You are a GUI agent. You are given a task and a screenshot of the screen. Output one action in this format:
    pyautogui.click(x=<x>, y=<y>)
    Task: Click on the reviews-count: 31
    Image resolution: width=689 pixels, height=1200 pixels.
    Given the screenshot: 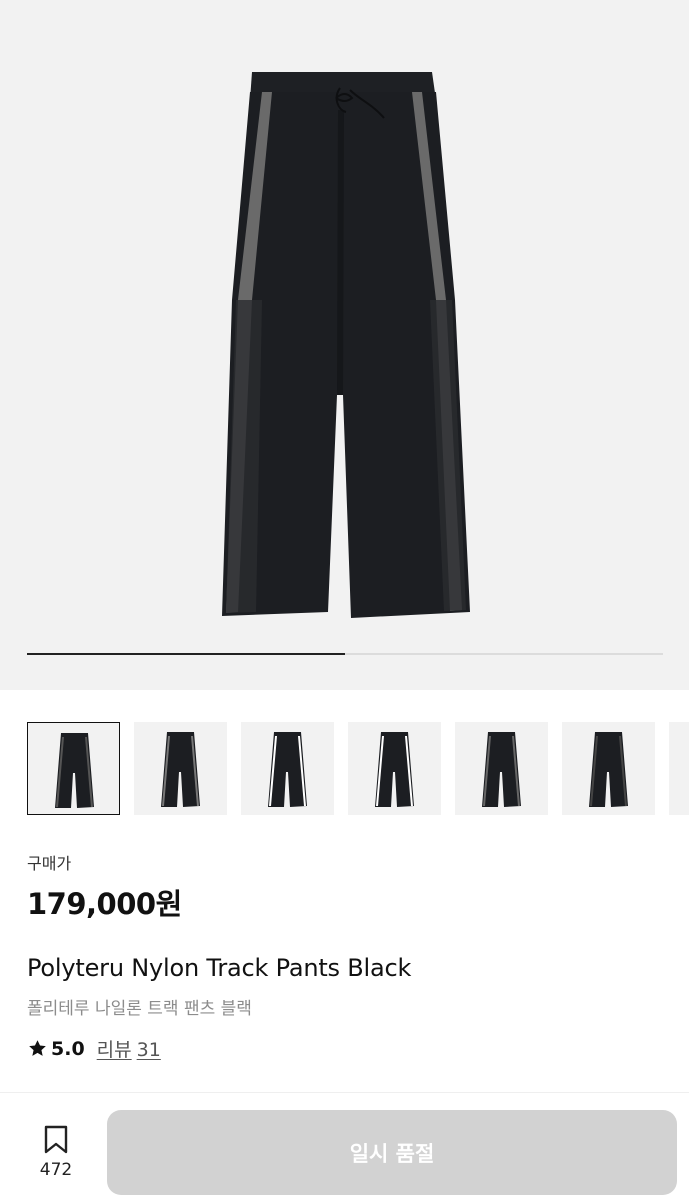 What is the action you would take?
    pyautogui.click(x=148, y=1050)
    